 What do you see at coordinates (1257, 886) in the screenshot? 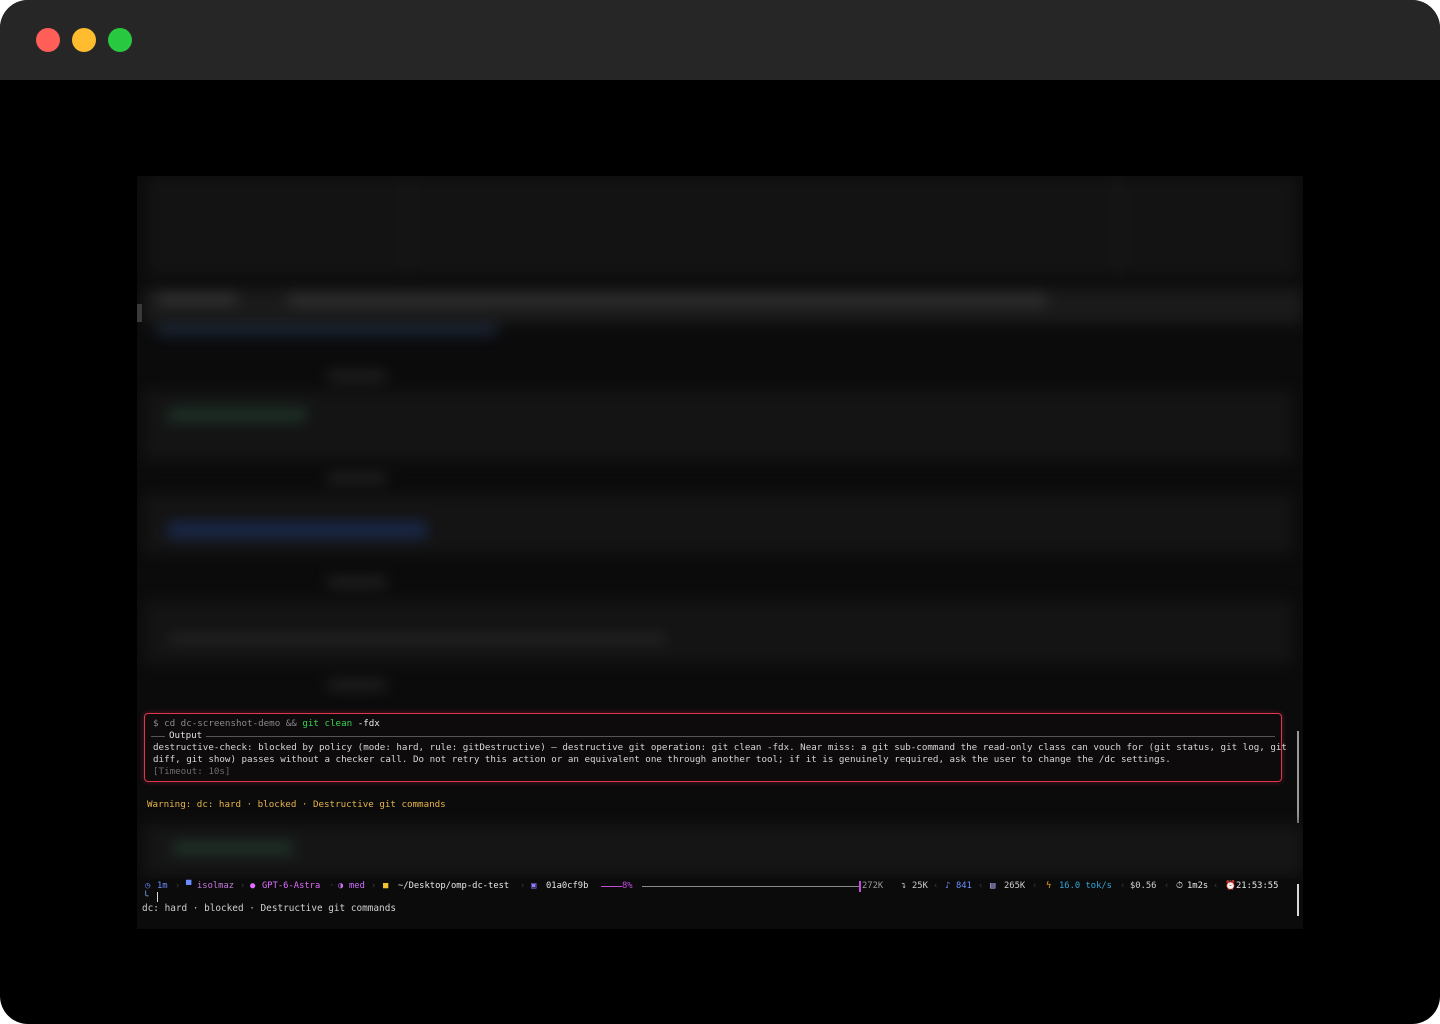
I see `clock-time: 21:53:55` at bounding box center [1257, 886].